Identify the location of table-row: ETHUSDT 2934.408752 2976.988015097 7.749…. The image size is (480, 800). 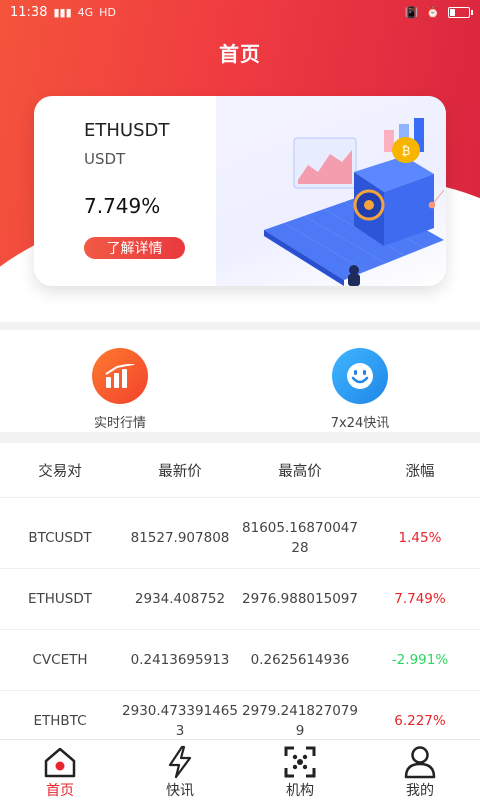
(240, 599).